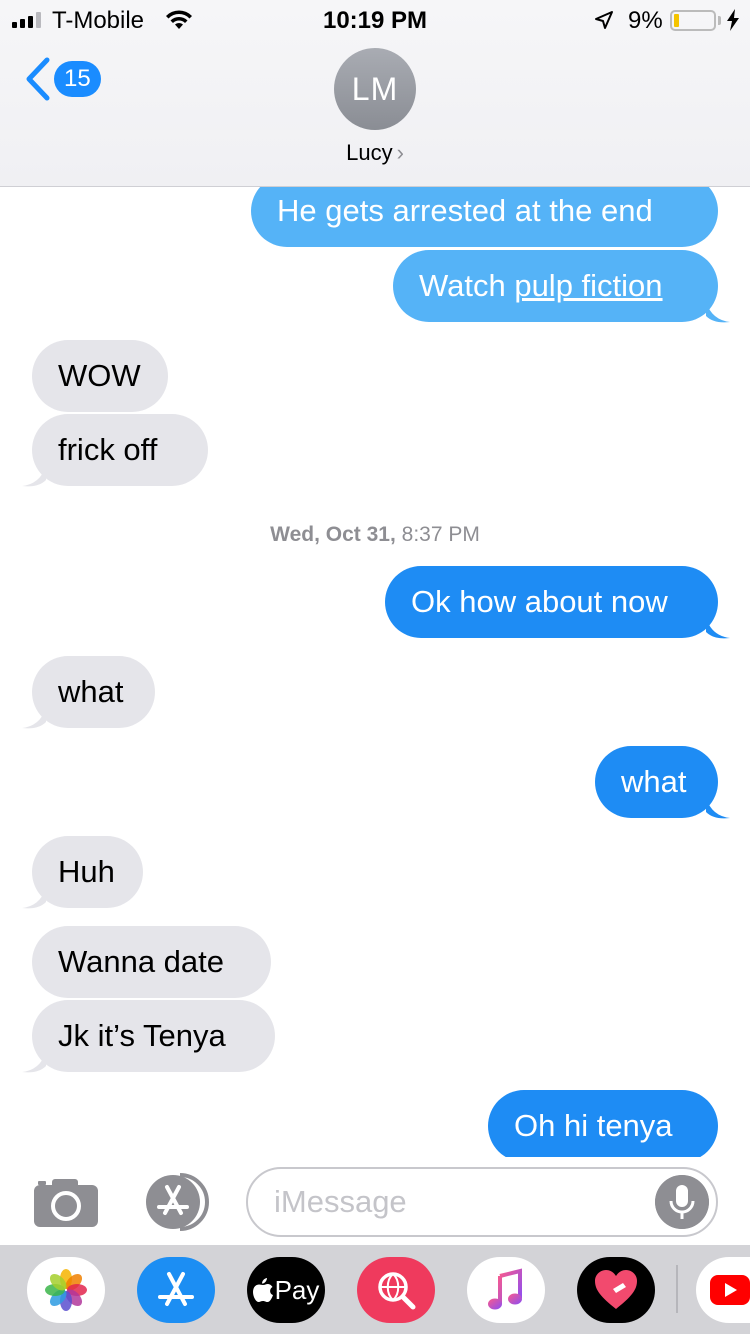 The image size is (750, 1334). What do you see at coordinates (297, 1289) in the screenshot?
I see `apple-pay-label: Pay` at bounding box center [297, 1289].